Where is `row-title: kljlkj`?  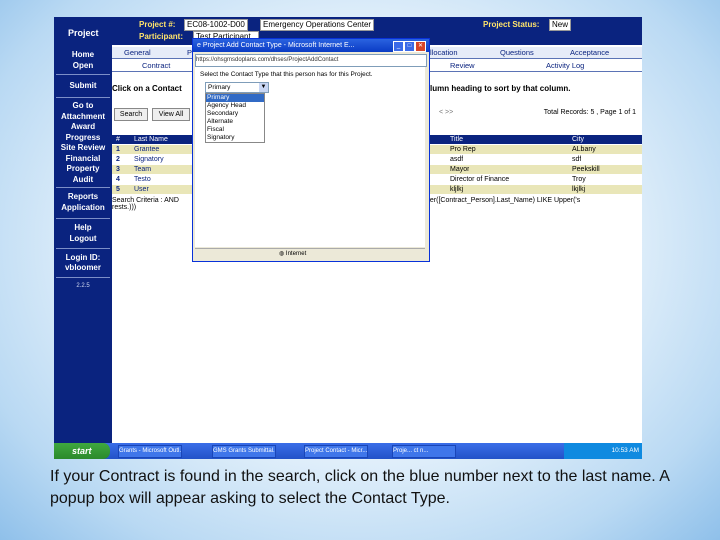
row-title: kljlkj is located at coordinates (457, 189).